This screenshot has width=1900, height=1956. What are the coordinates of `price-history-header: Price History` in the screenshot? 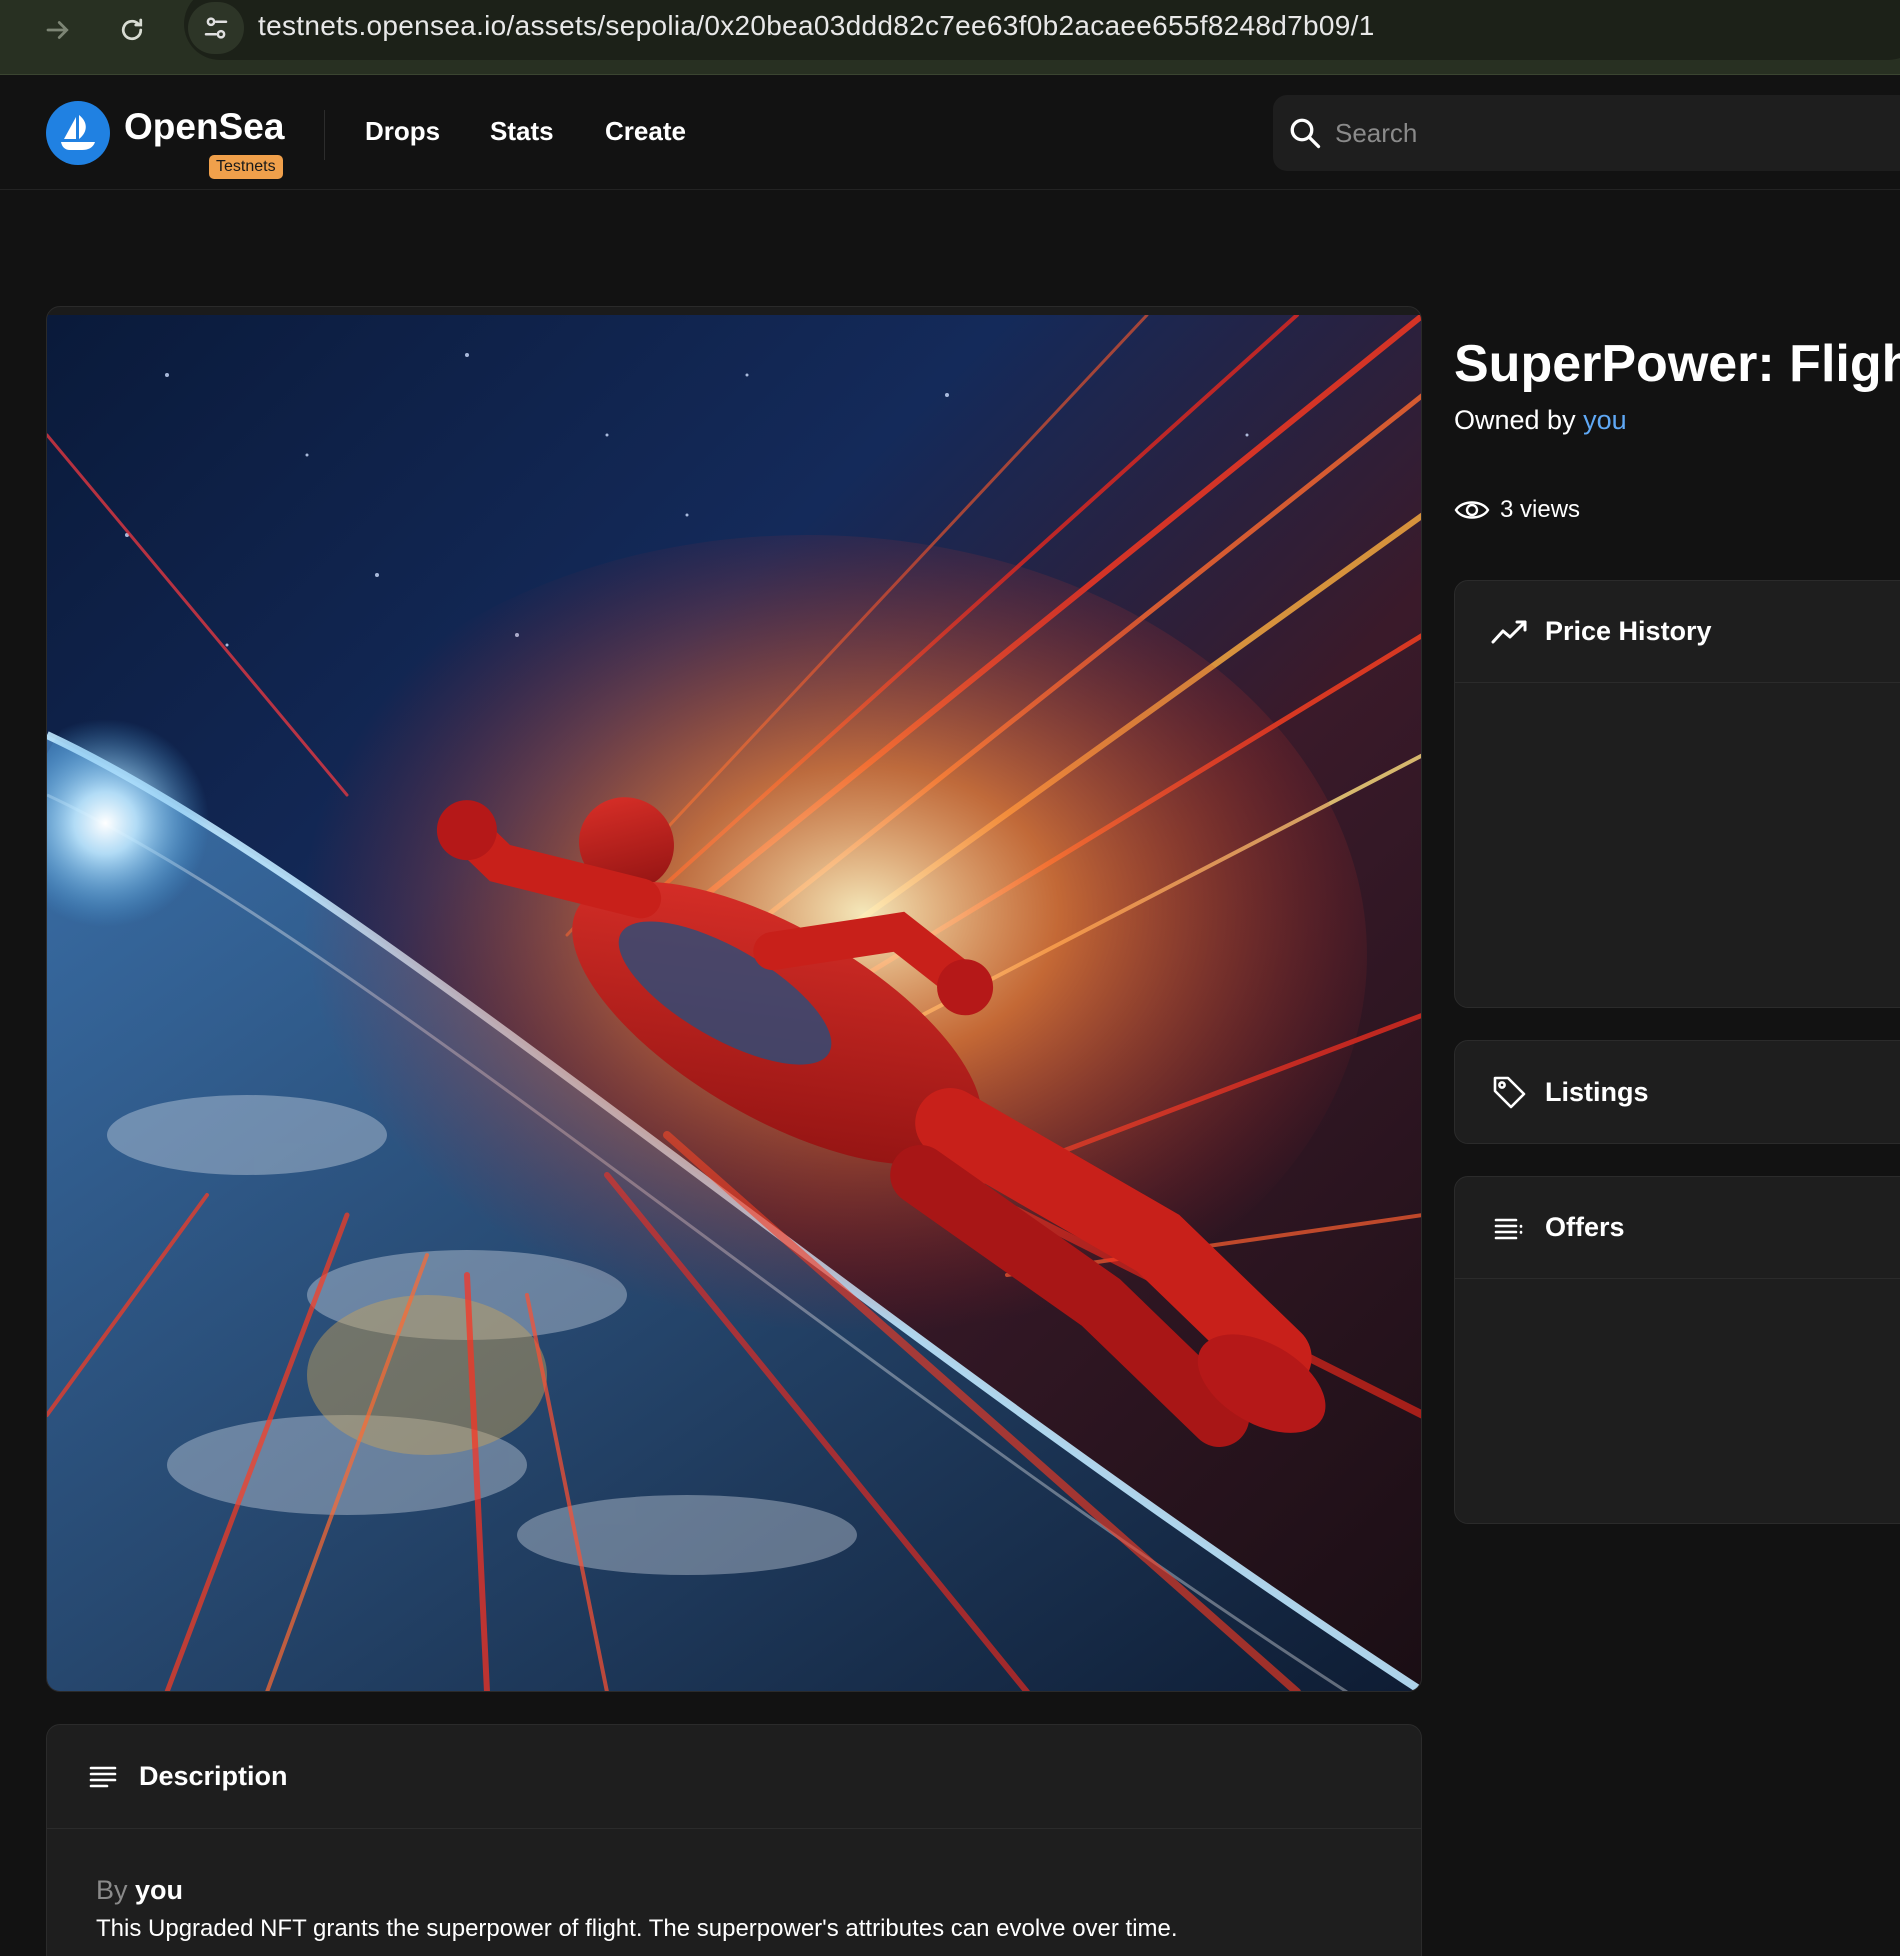 It's located at (1677, 632).